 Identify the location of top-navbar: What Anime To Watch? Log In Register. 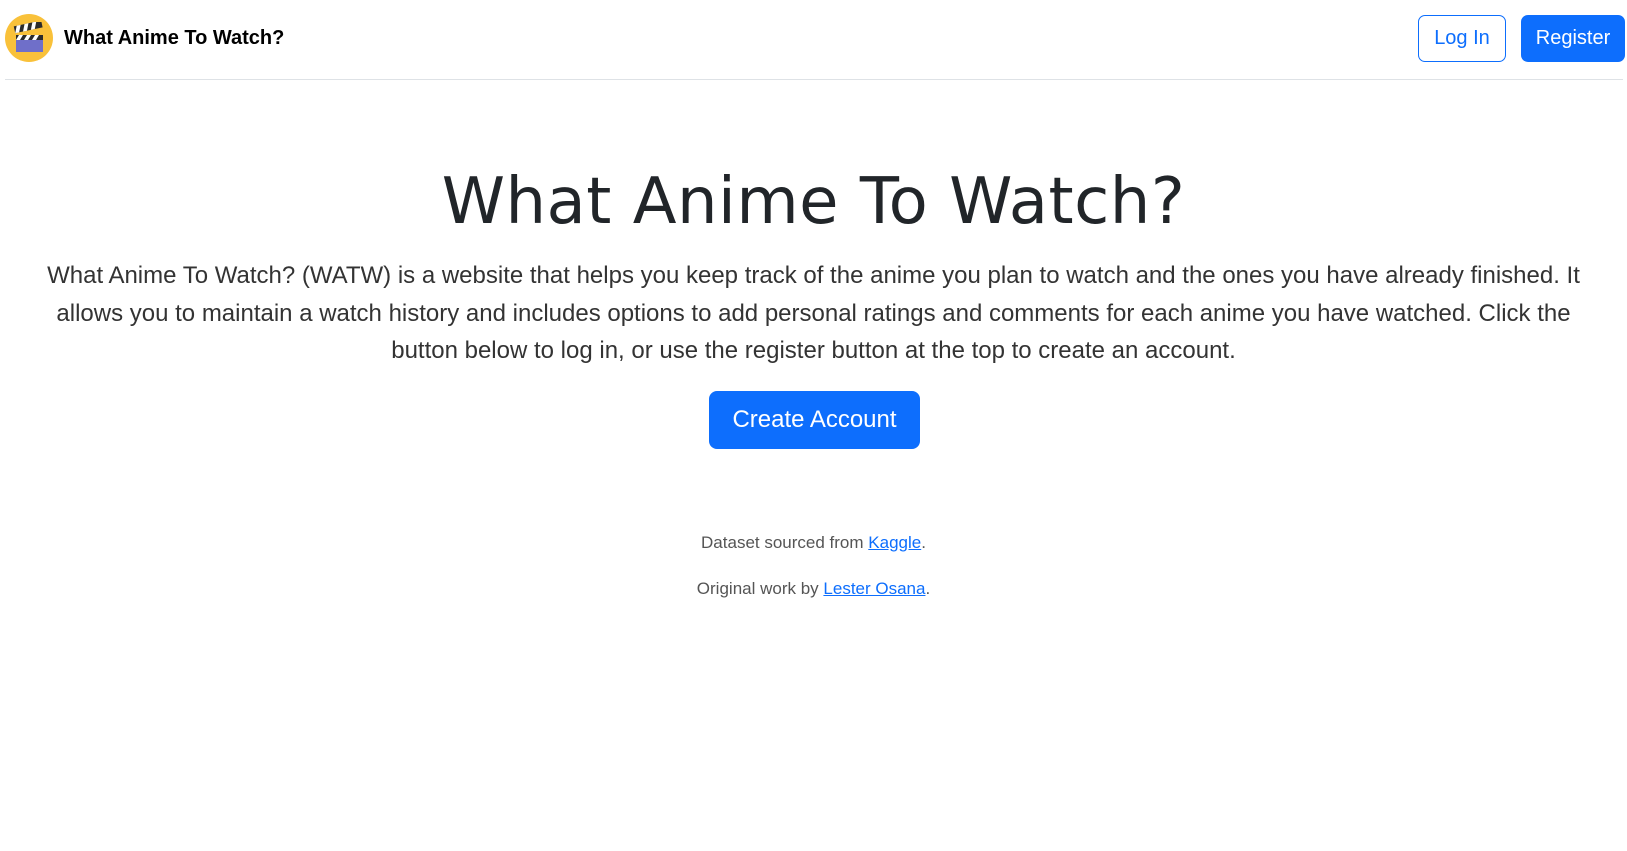
(815, 40).